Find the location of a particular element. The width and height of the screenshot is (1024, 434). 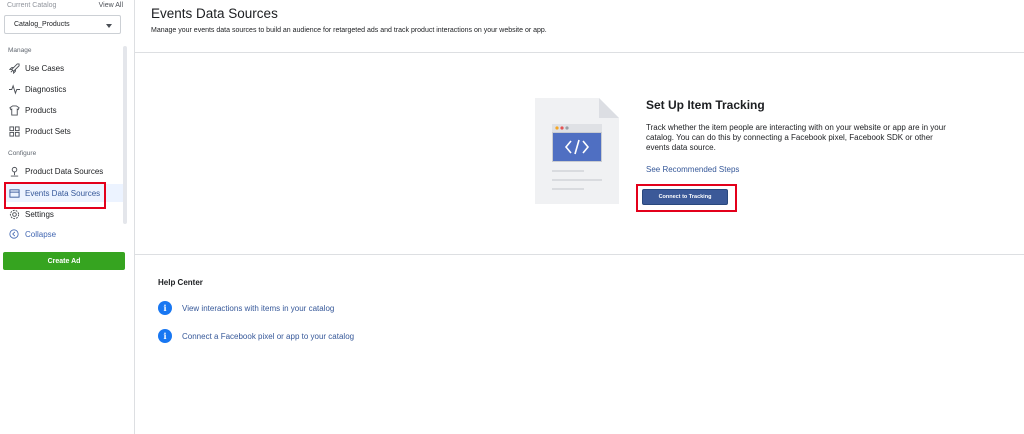

grid-icon is located at coordinates (14, 131).